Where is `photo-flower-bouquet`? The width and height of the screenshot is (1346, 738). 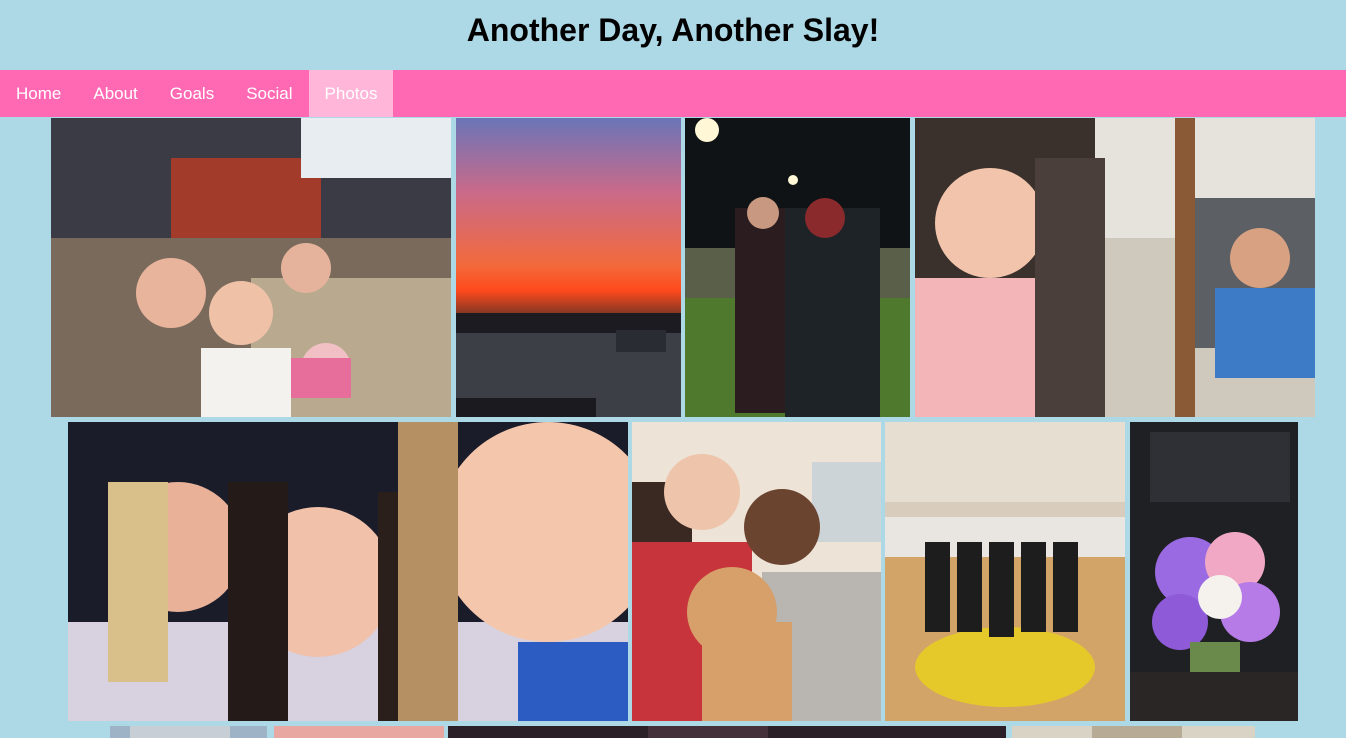 photo-flower-bouquet is located at coordinates (1214, 571).